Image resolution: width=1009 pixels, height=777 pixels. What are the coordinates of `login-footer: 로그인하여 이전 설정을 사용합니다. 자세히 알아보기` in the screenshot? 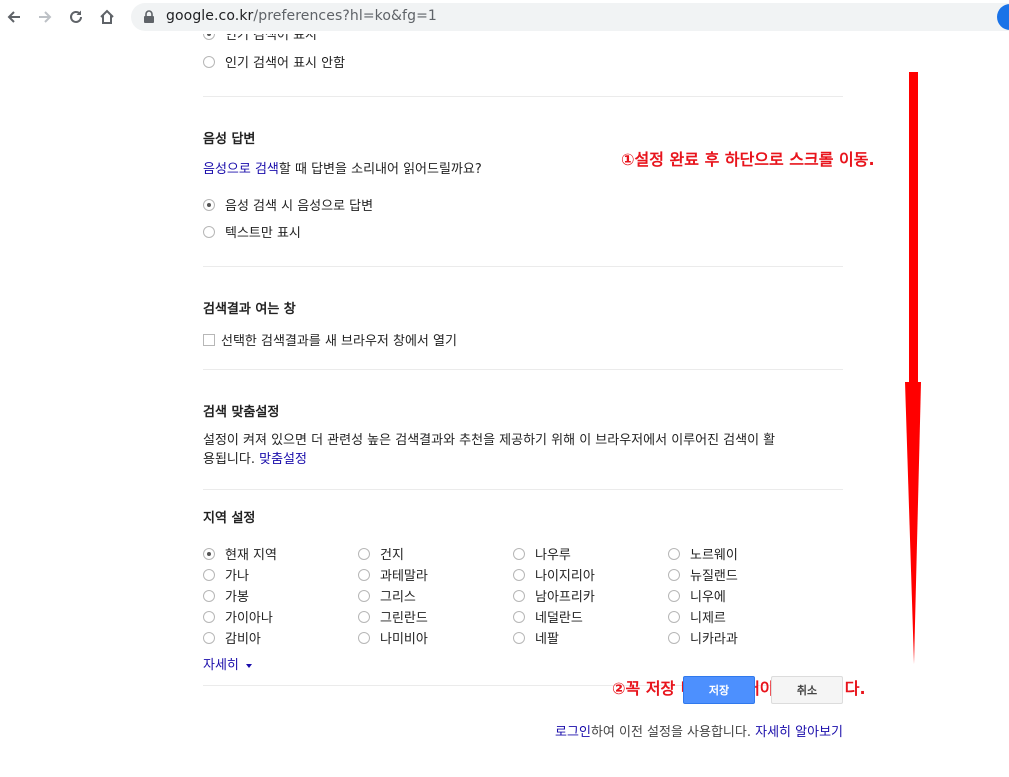 It's located at (699, 732).